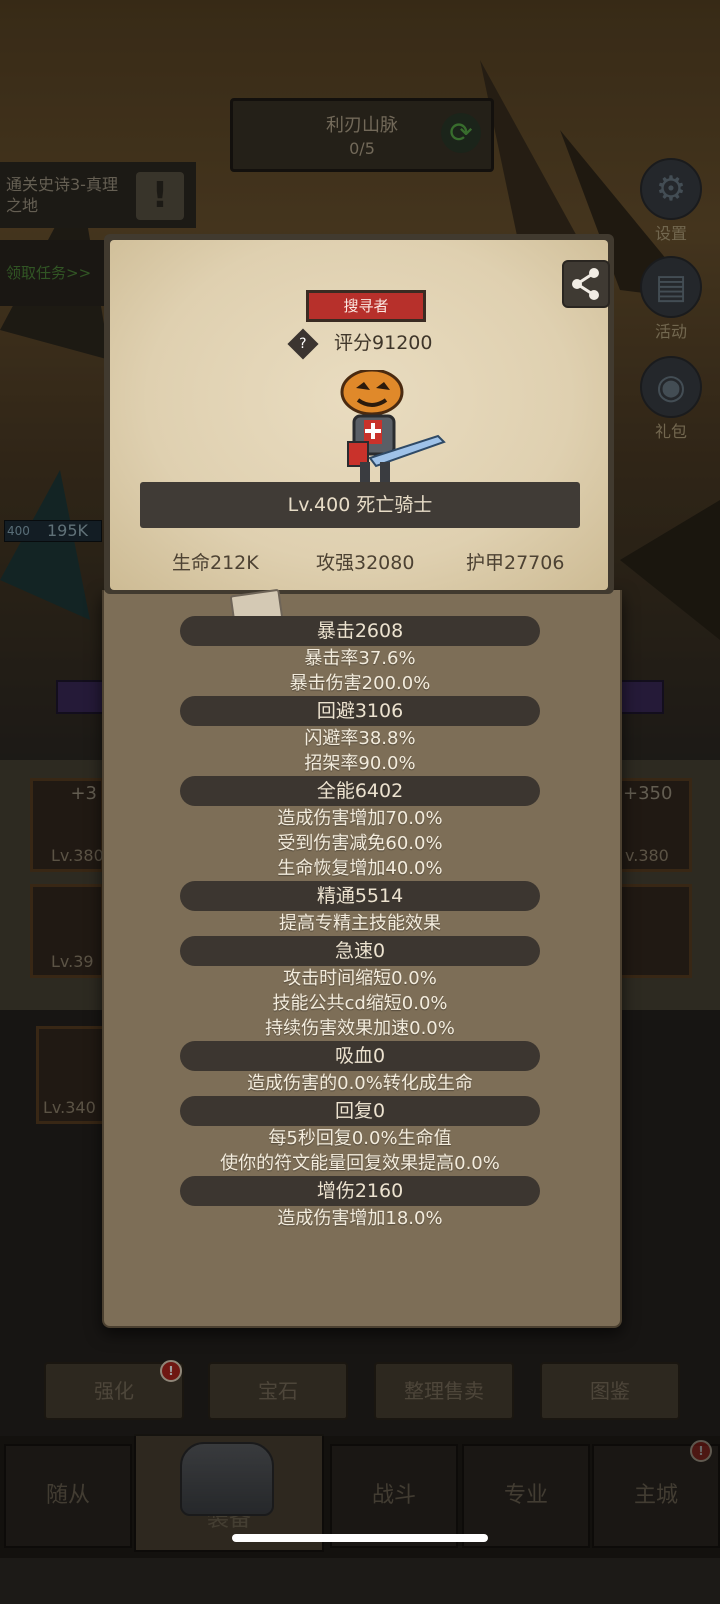 This screenshot has height=1604, width=720. Describe the element at coordinates (215, 563) in the screenshot. I see `hp-stat: 生命212K` at that location.